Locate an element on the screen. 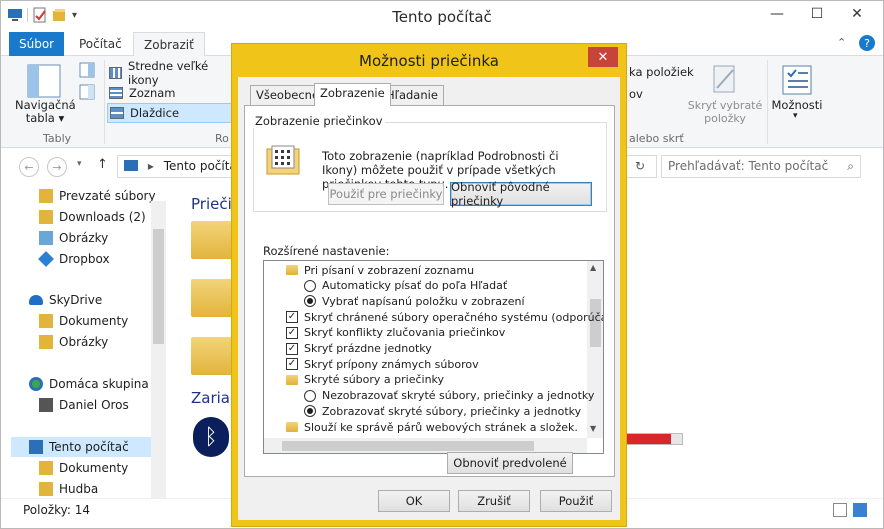 Image resolution: width=884 pixels, height=529 pixels. options-icon is located at coordinates (797, 80).